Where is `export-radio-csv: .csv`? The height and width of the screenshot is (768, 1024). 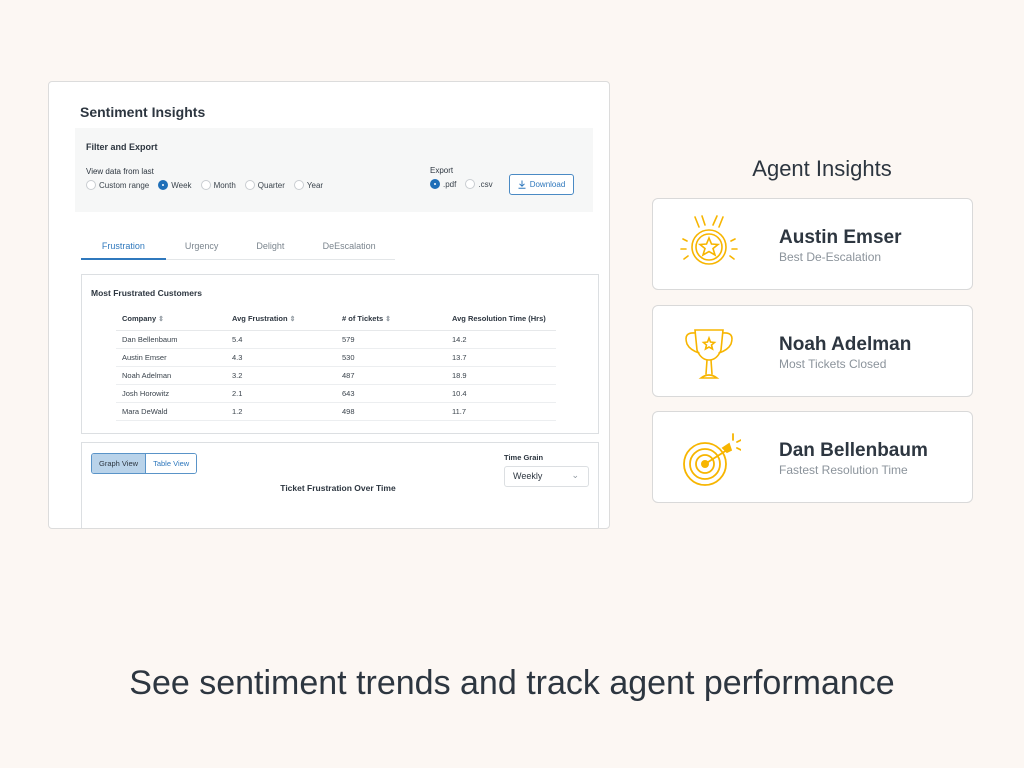
export-radio-csv: .csv is located at coordinates (479, 184).